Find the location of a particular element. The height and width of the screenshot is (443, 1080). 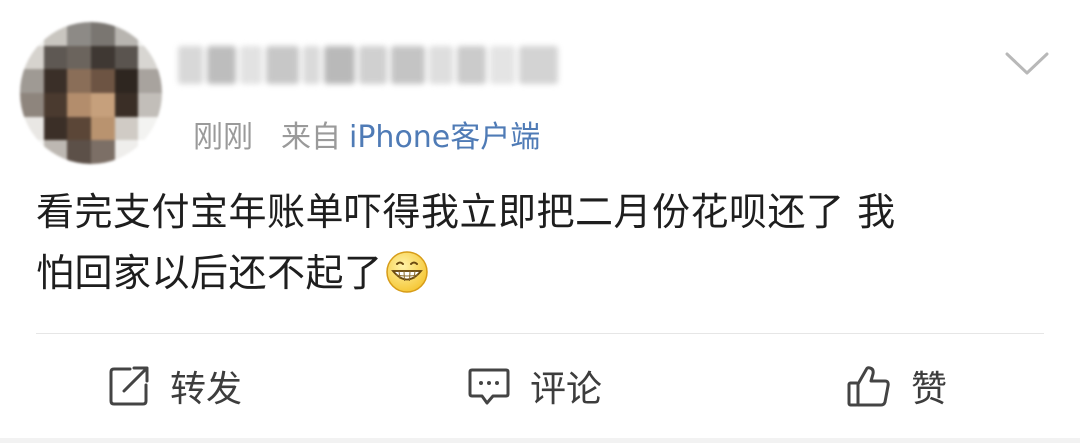

post-text-line: 看完支付宝年账单吓得我立即把二月份花呗还了 我 is located at coordinates (466, 212).